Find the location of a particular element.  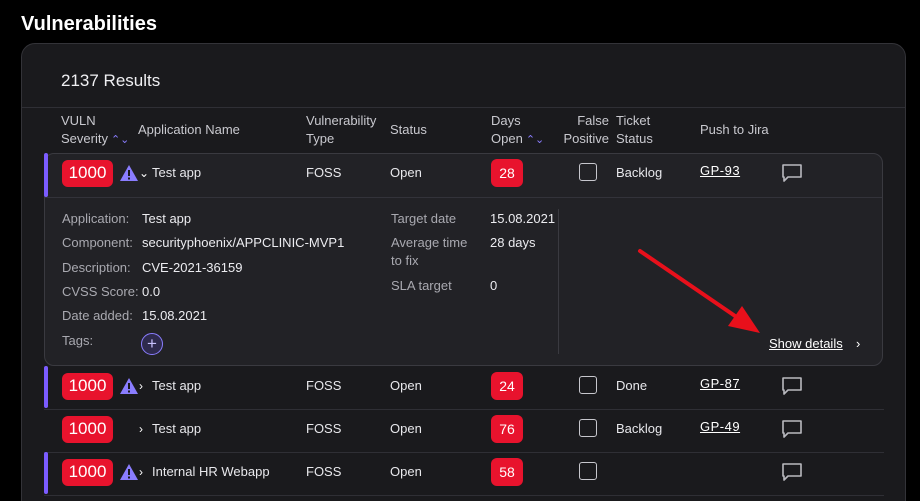

table-row: 1000 › Internal HR Webapp FOSS Open 58 is located at coordinates (464, 474).